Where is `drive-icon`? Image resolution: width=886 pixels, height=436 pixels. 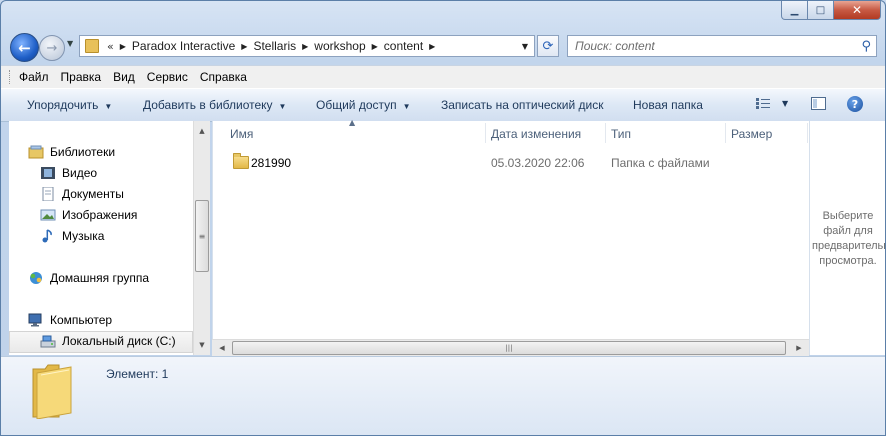
drive-icon is located at coordinates (48, 341).